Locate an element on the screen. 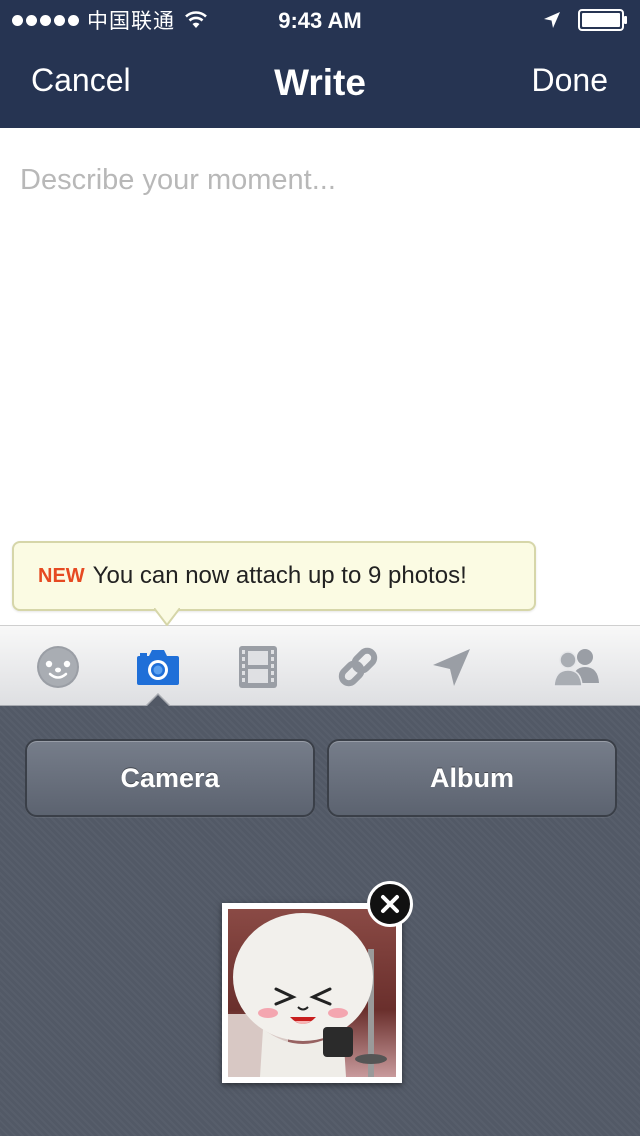 The width and height of the screenshot is (640, 1136). link-button is located at coordinates (358, 667).